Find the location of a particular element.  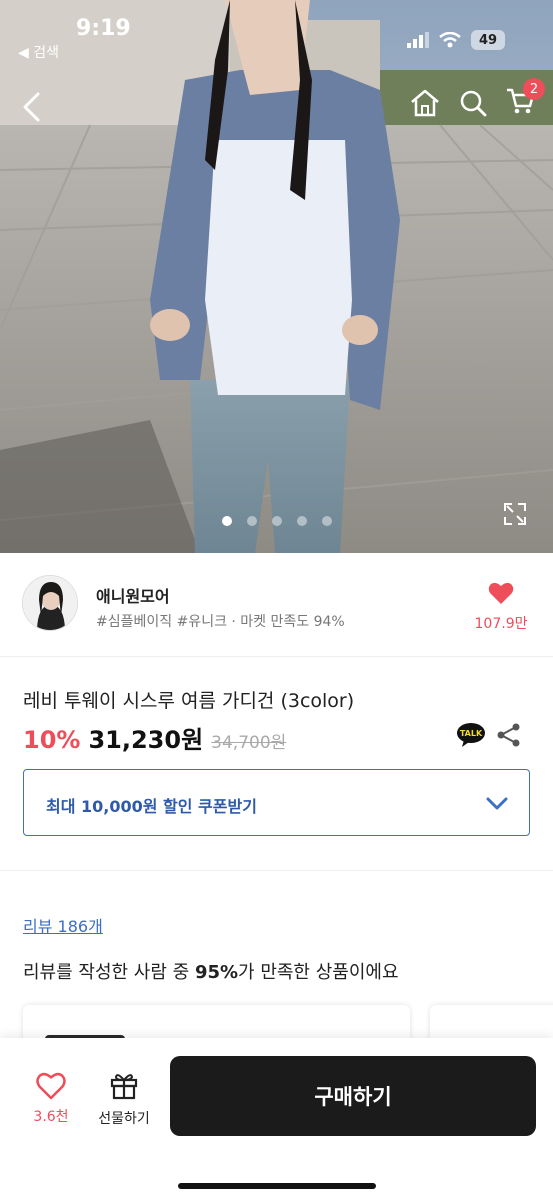

heart-filled-icon is located at coordinates (501, 593).